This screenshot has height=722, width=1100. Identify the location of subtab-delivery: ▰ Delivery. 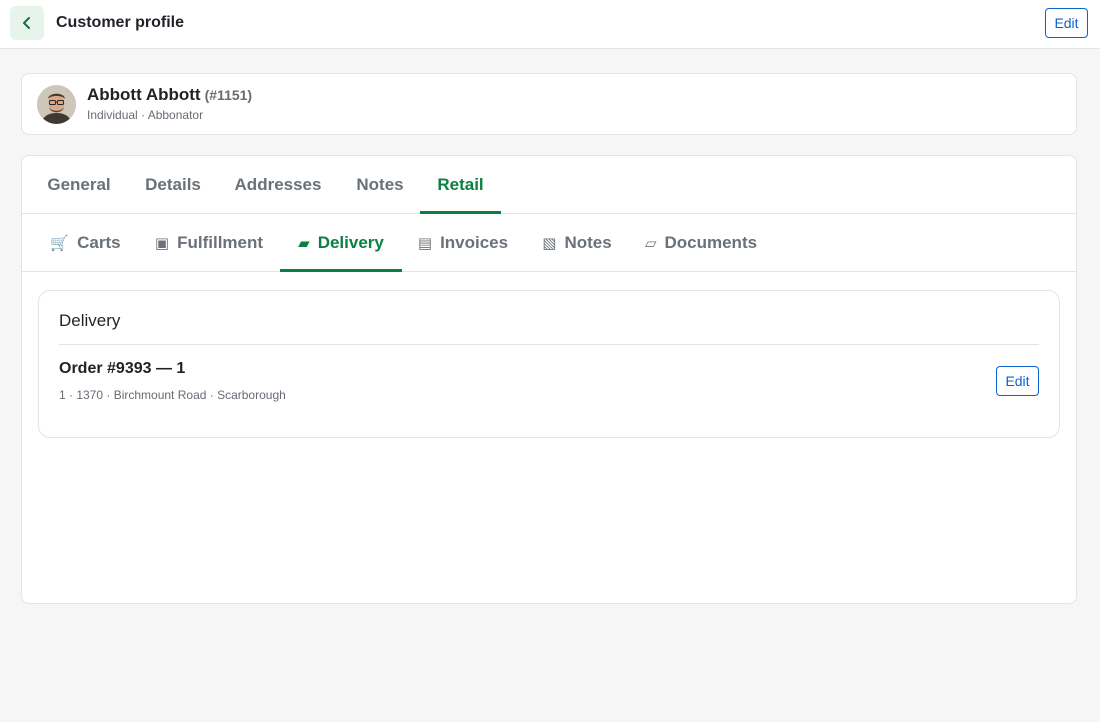
(341, 243).